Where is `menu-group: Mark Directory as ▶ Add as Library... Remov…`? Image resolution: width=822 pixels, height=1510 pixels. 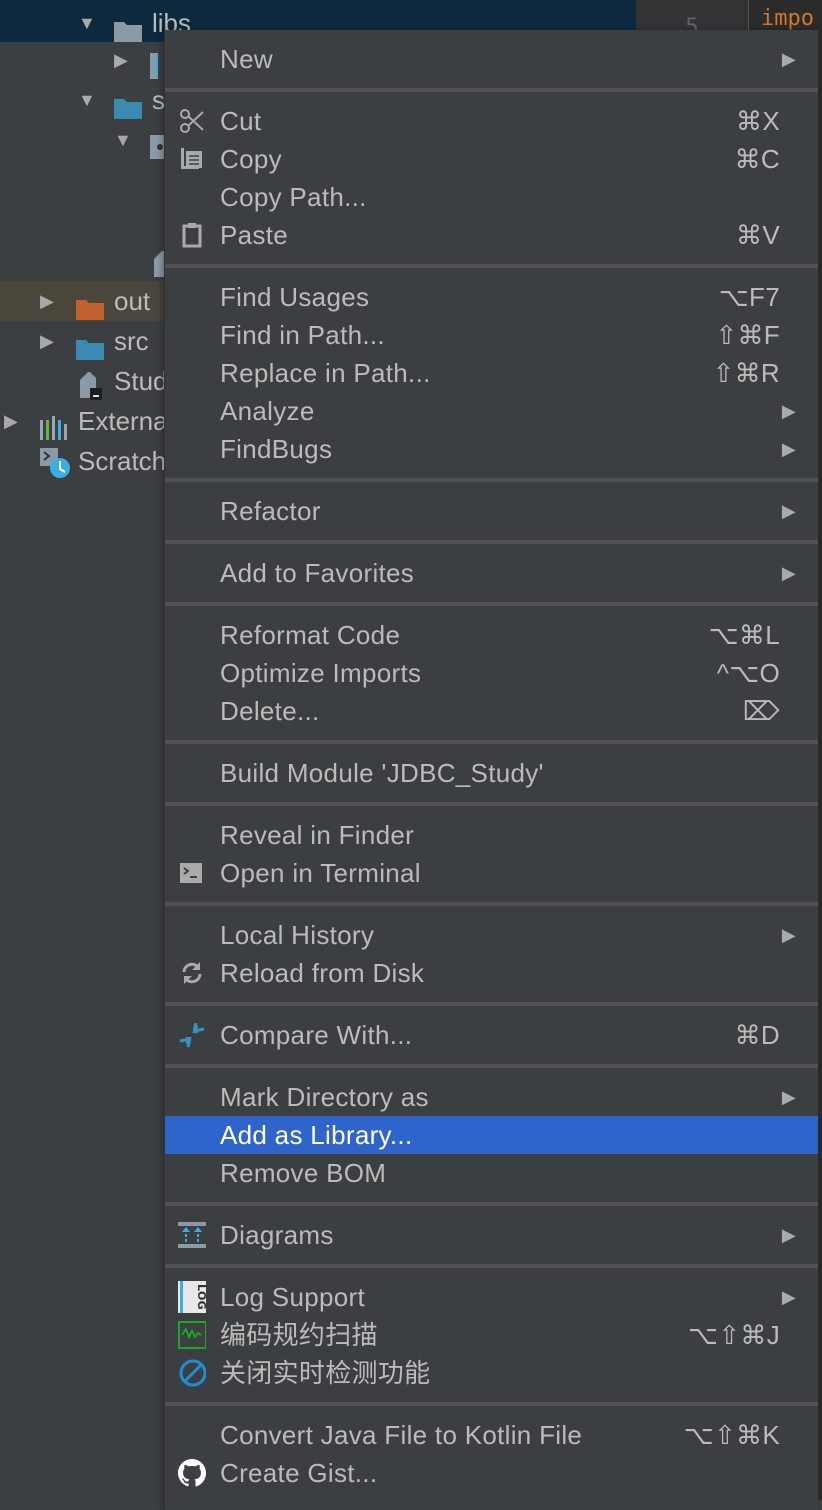 menu-group: Mark Directory as ▶ Add as Library... Remov… is located at coordinates (491, 1135).